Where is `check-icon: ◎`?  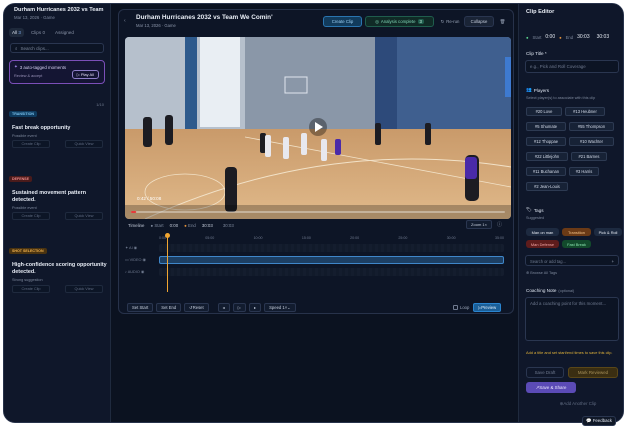 check-icon: ◎ is located at coordinates (377, 21).